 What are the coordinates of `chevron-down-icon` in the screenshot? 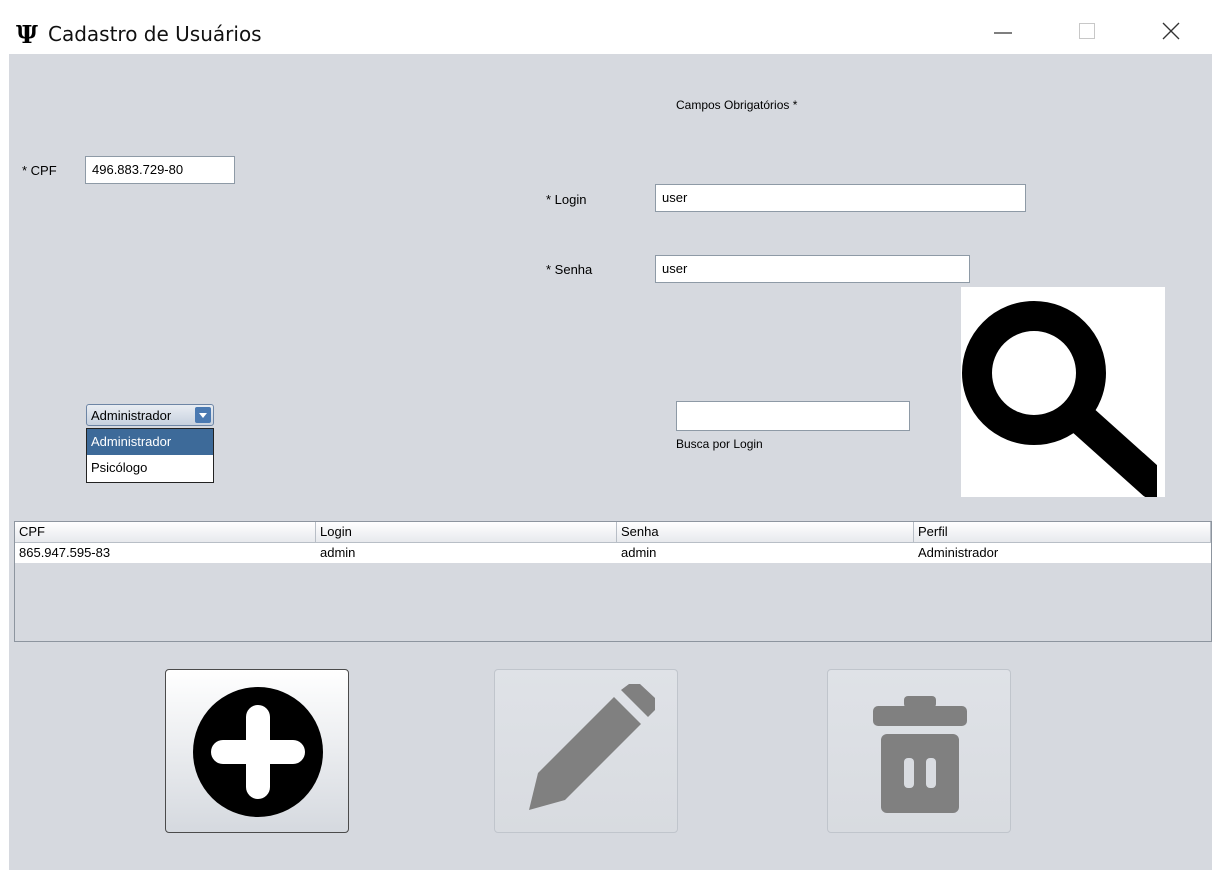 It's located at (203, 415).